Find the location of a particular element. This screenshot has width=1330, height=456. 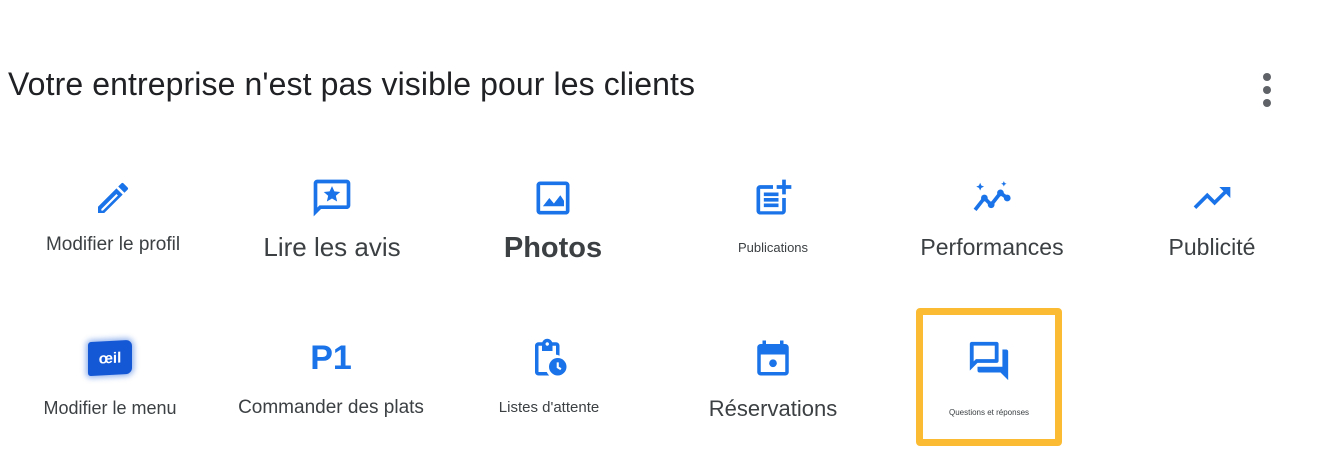

publications-label: Publications is located at coordinates (773, 247).